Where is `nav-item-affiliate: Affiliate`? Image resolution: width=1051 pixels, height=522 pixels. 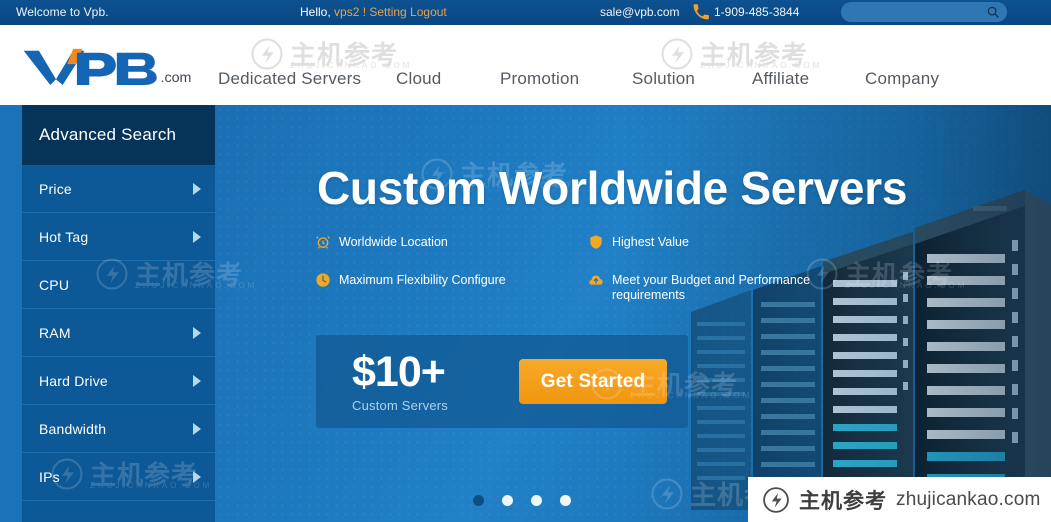
nav-item-affiliate: Affiliate is located at coordinates (780, 79).